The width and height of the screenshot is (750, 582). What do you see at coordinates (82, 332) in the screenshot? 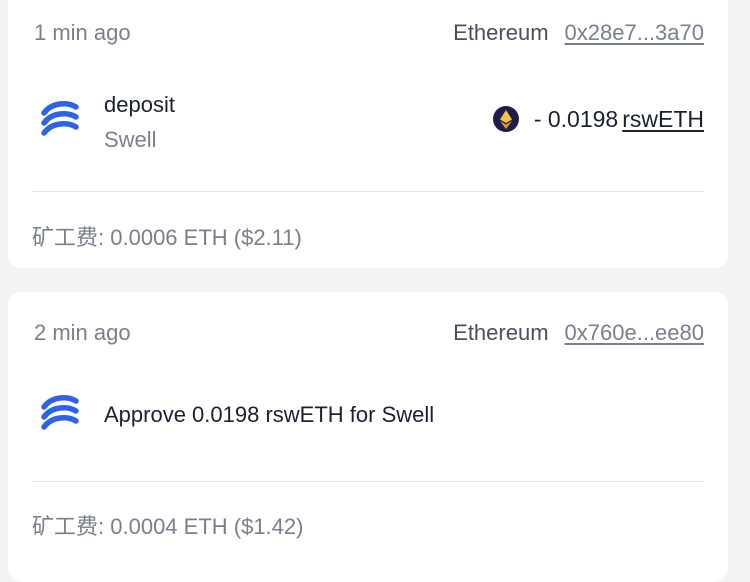
I see `transaction-time: 2 min ago` at bounding box center [82, 332].